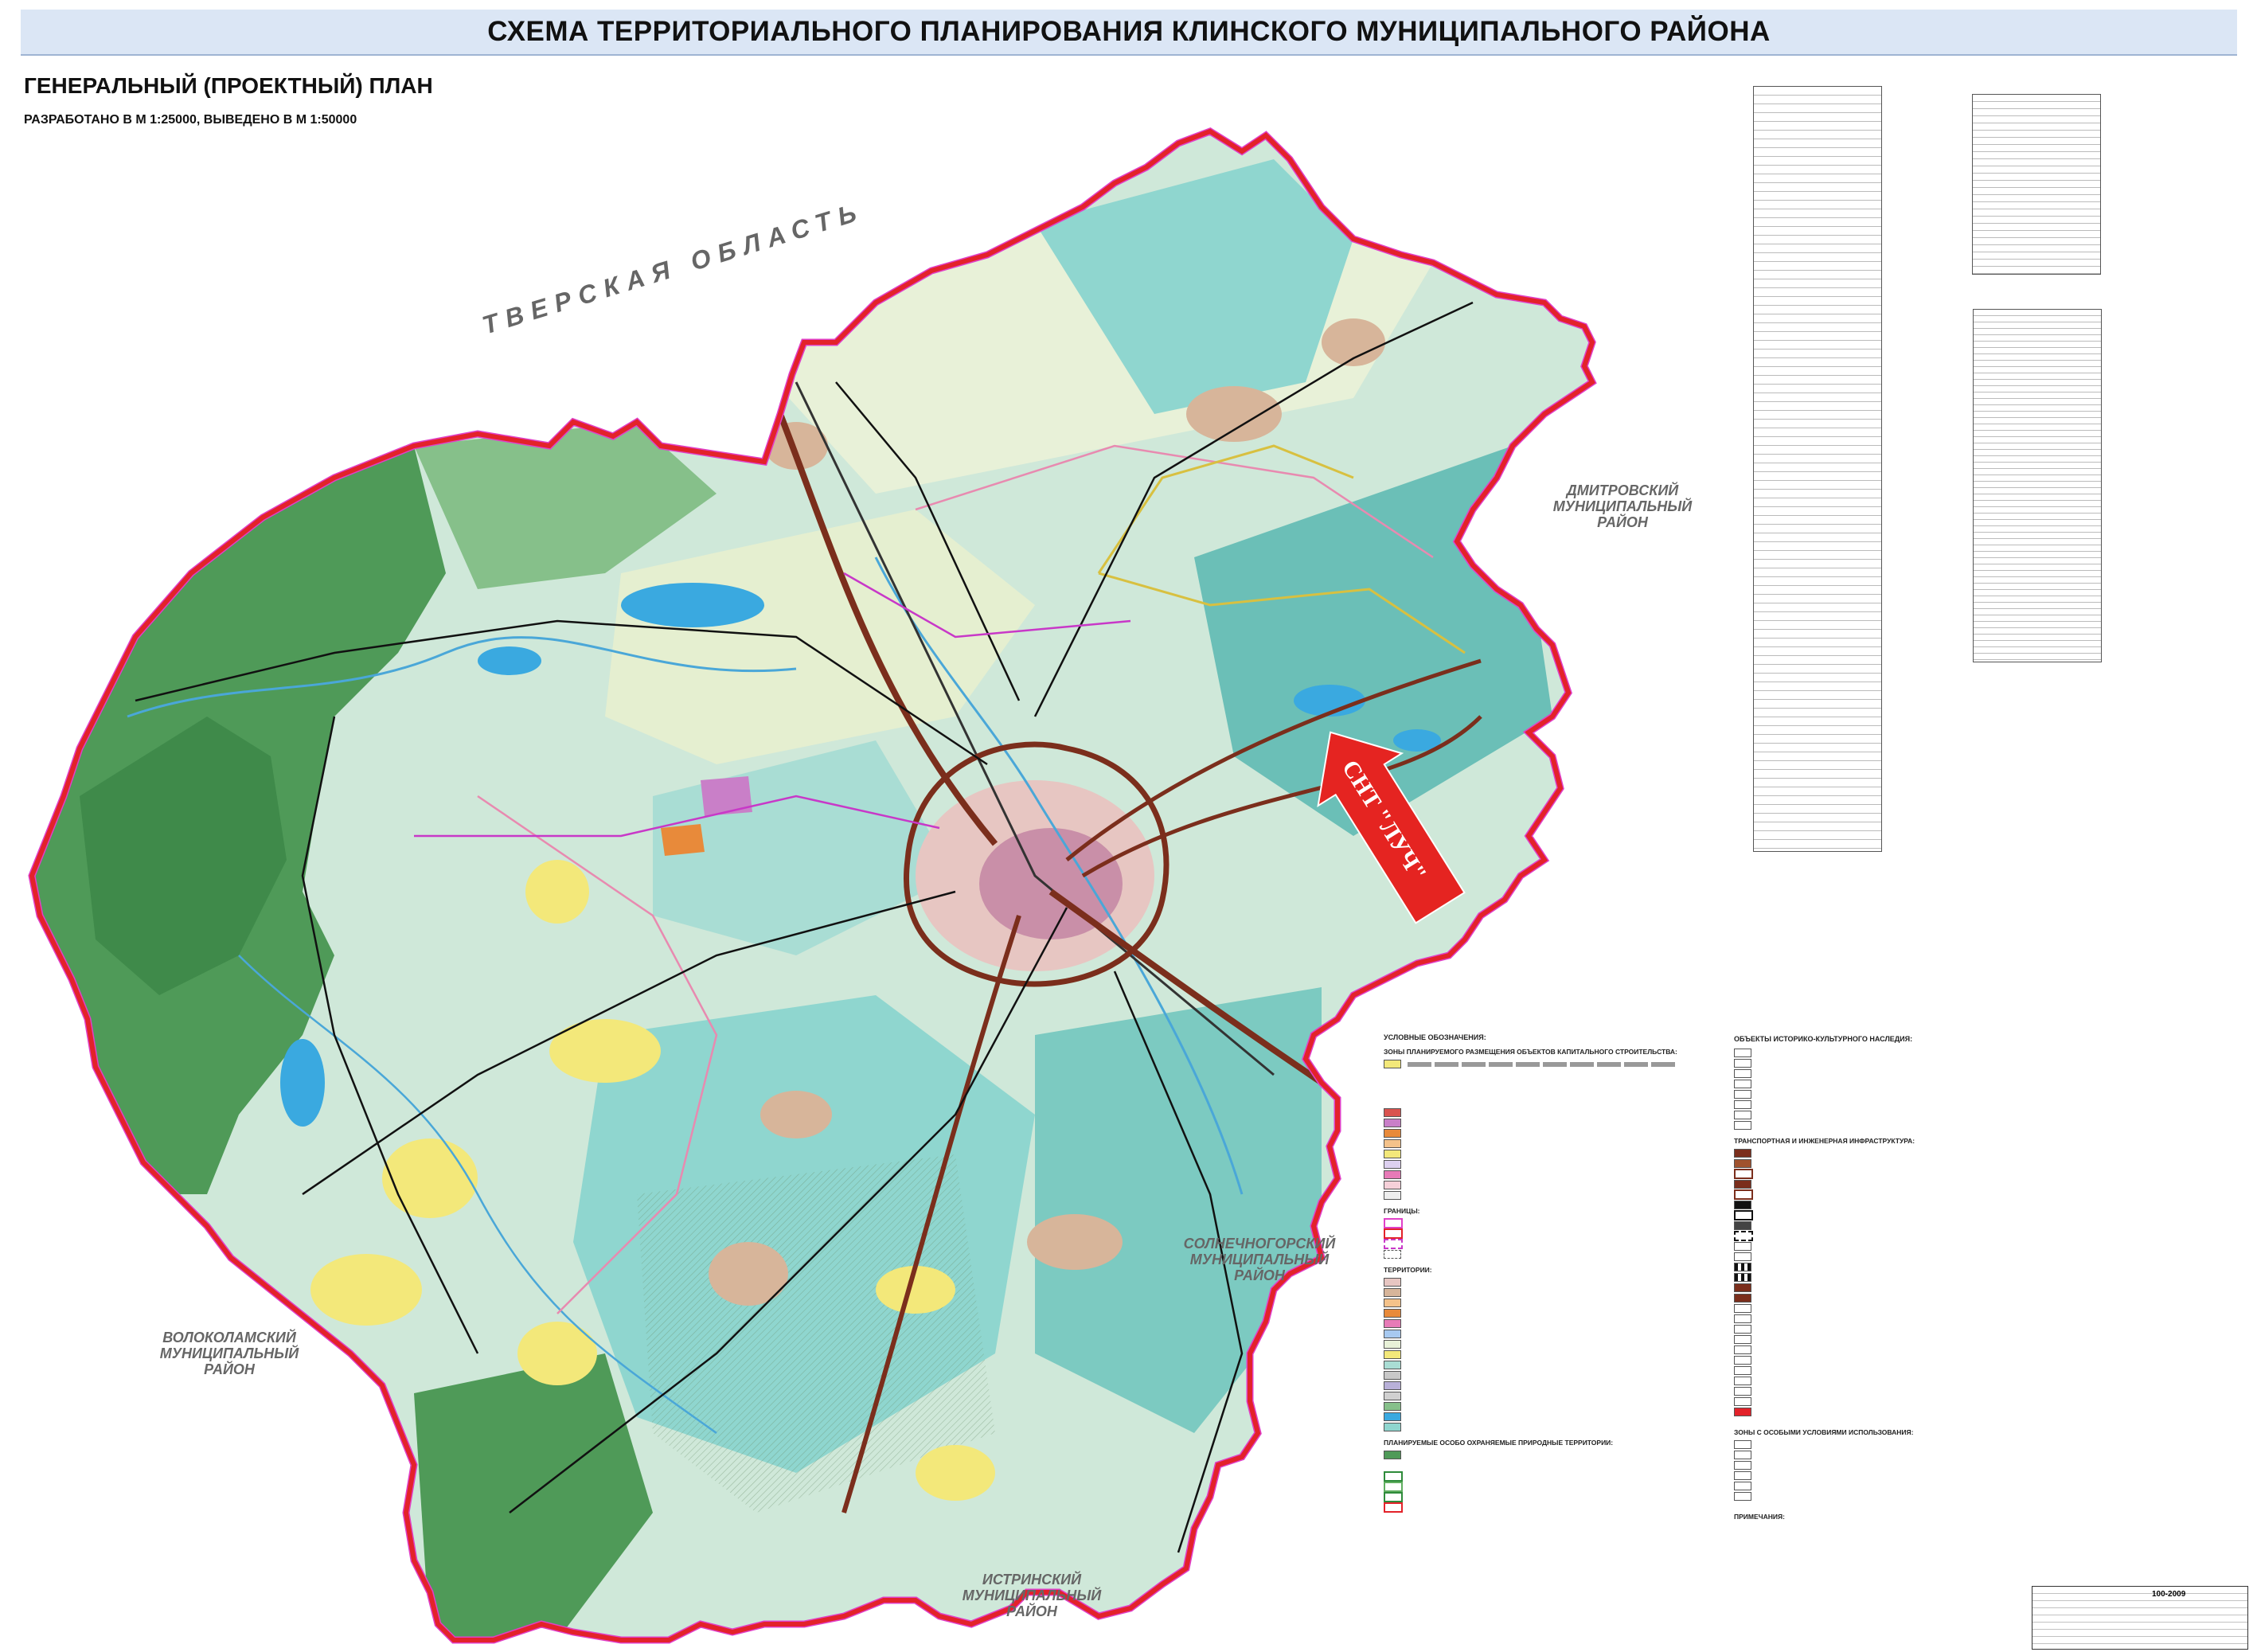  I want to click on legend-section-borders: ГРАНИЦЫ:, so click(1402, 1211).